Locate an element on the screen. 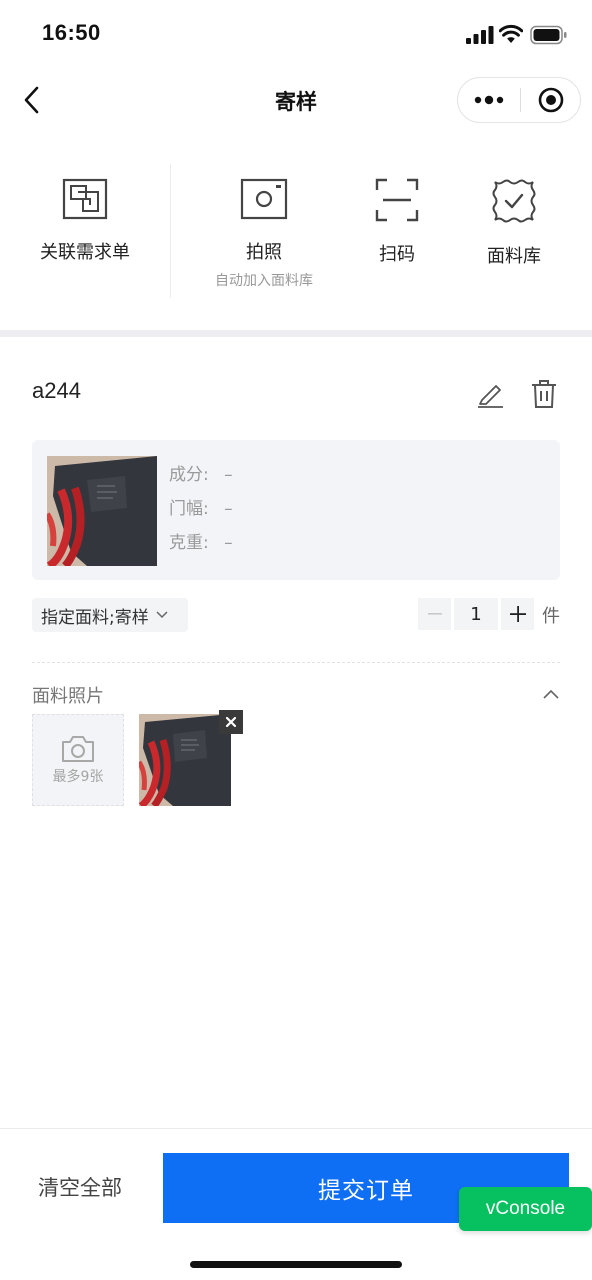  plus-icon is located at coordinates (517, 614).